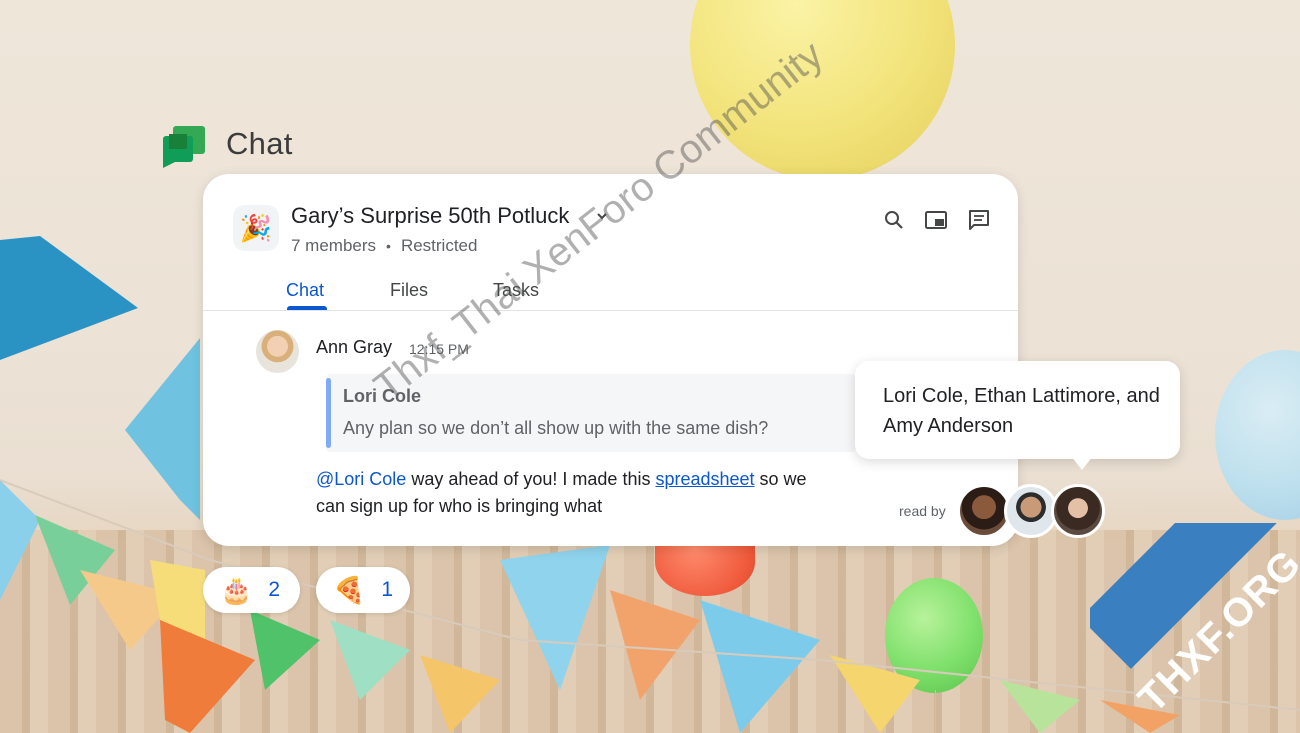 This screenshot has width=1300, height=733. What do you see at coordinates (922, 511) in the screenshot?
I see `read-by-label: read by` at bounding box center [922, 511].